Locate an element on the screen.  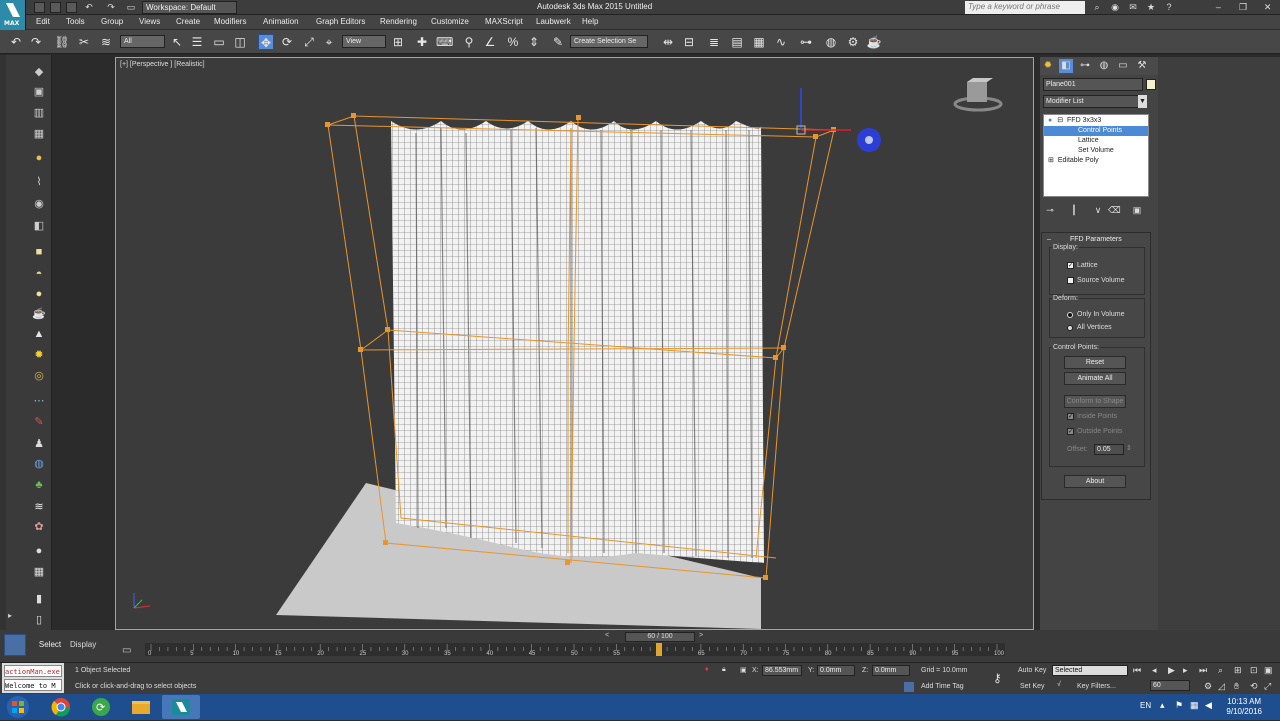
only-in-volume-radio is located at coordinates (1070, 315).